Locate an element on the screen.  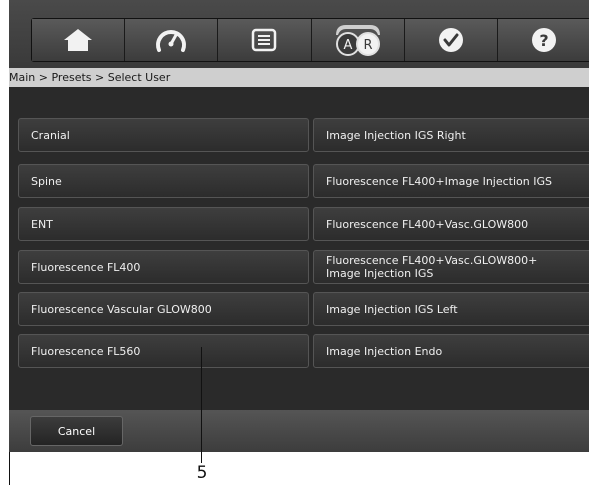
help-icon: ? is located at coordinates (543, 40).